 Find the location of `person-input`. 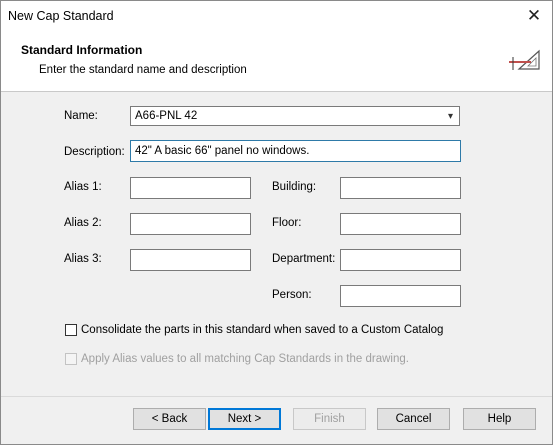

person-input is located at coordinates (400, 296).